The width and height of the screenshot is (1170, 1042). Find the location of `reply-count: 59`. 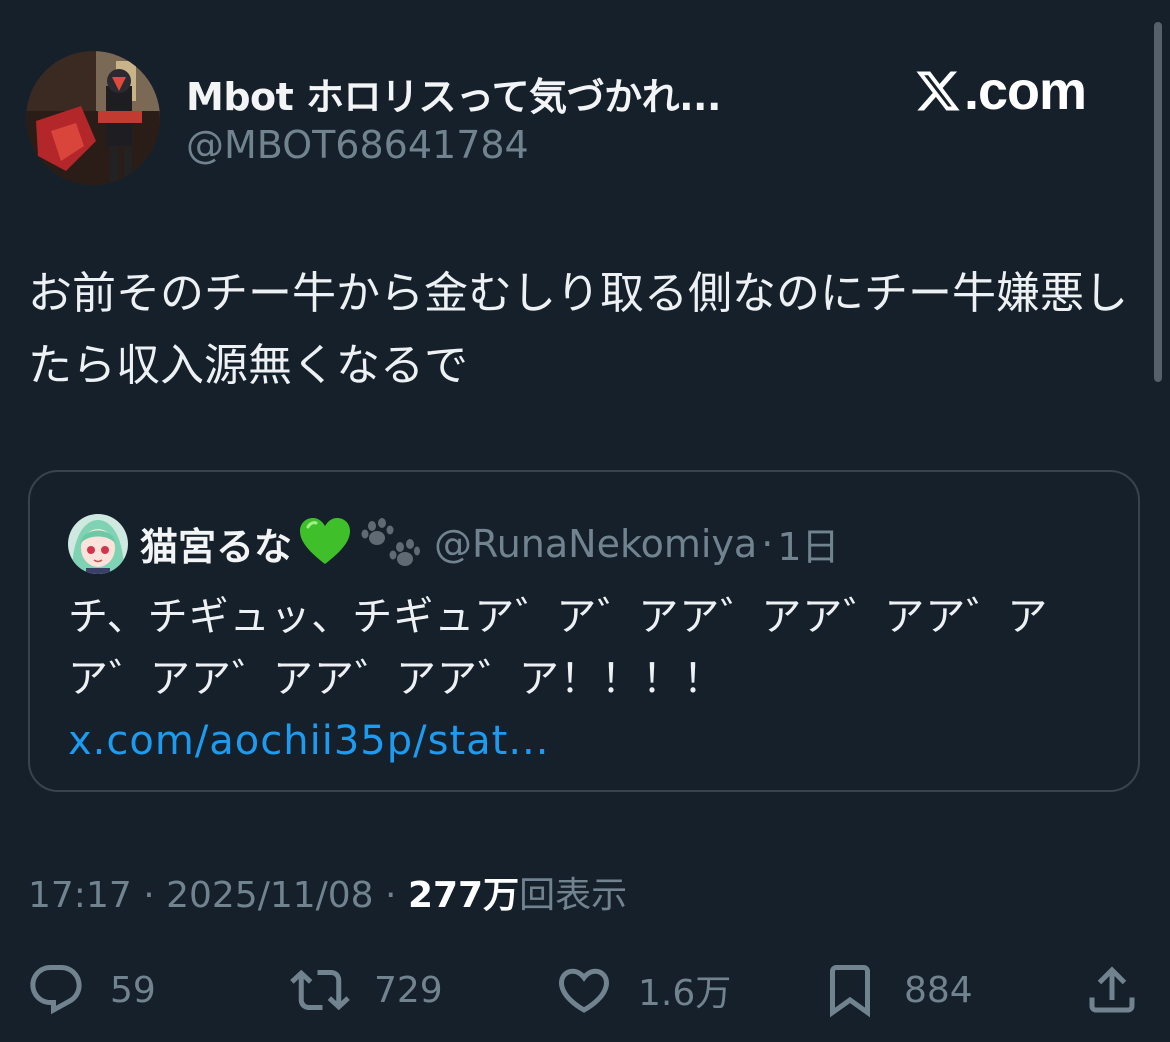

reply-count: 59 is located at coordinates (133, 990).